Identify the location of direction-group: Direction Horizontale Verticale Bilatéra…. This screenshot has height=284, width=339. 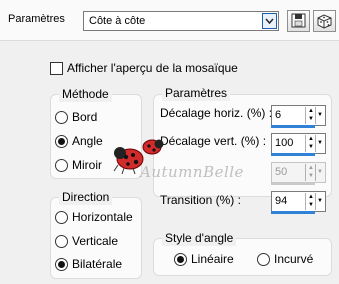
(96, 234).